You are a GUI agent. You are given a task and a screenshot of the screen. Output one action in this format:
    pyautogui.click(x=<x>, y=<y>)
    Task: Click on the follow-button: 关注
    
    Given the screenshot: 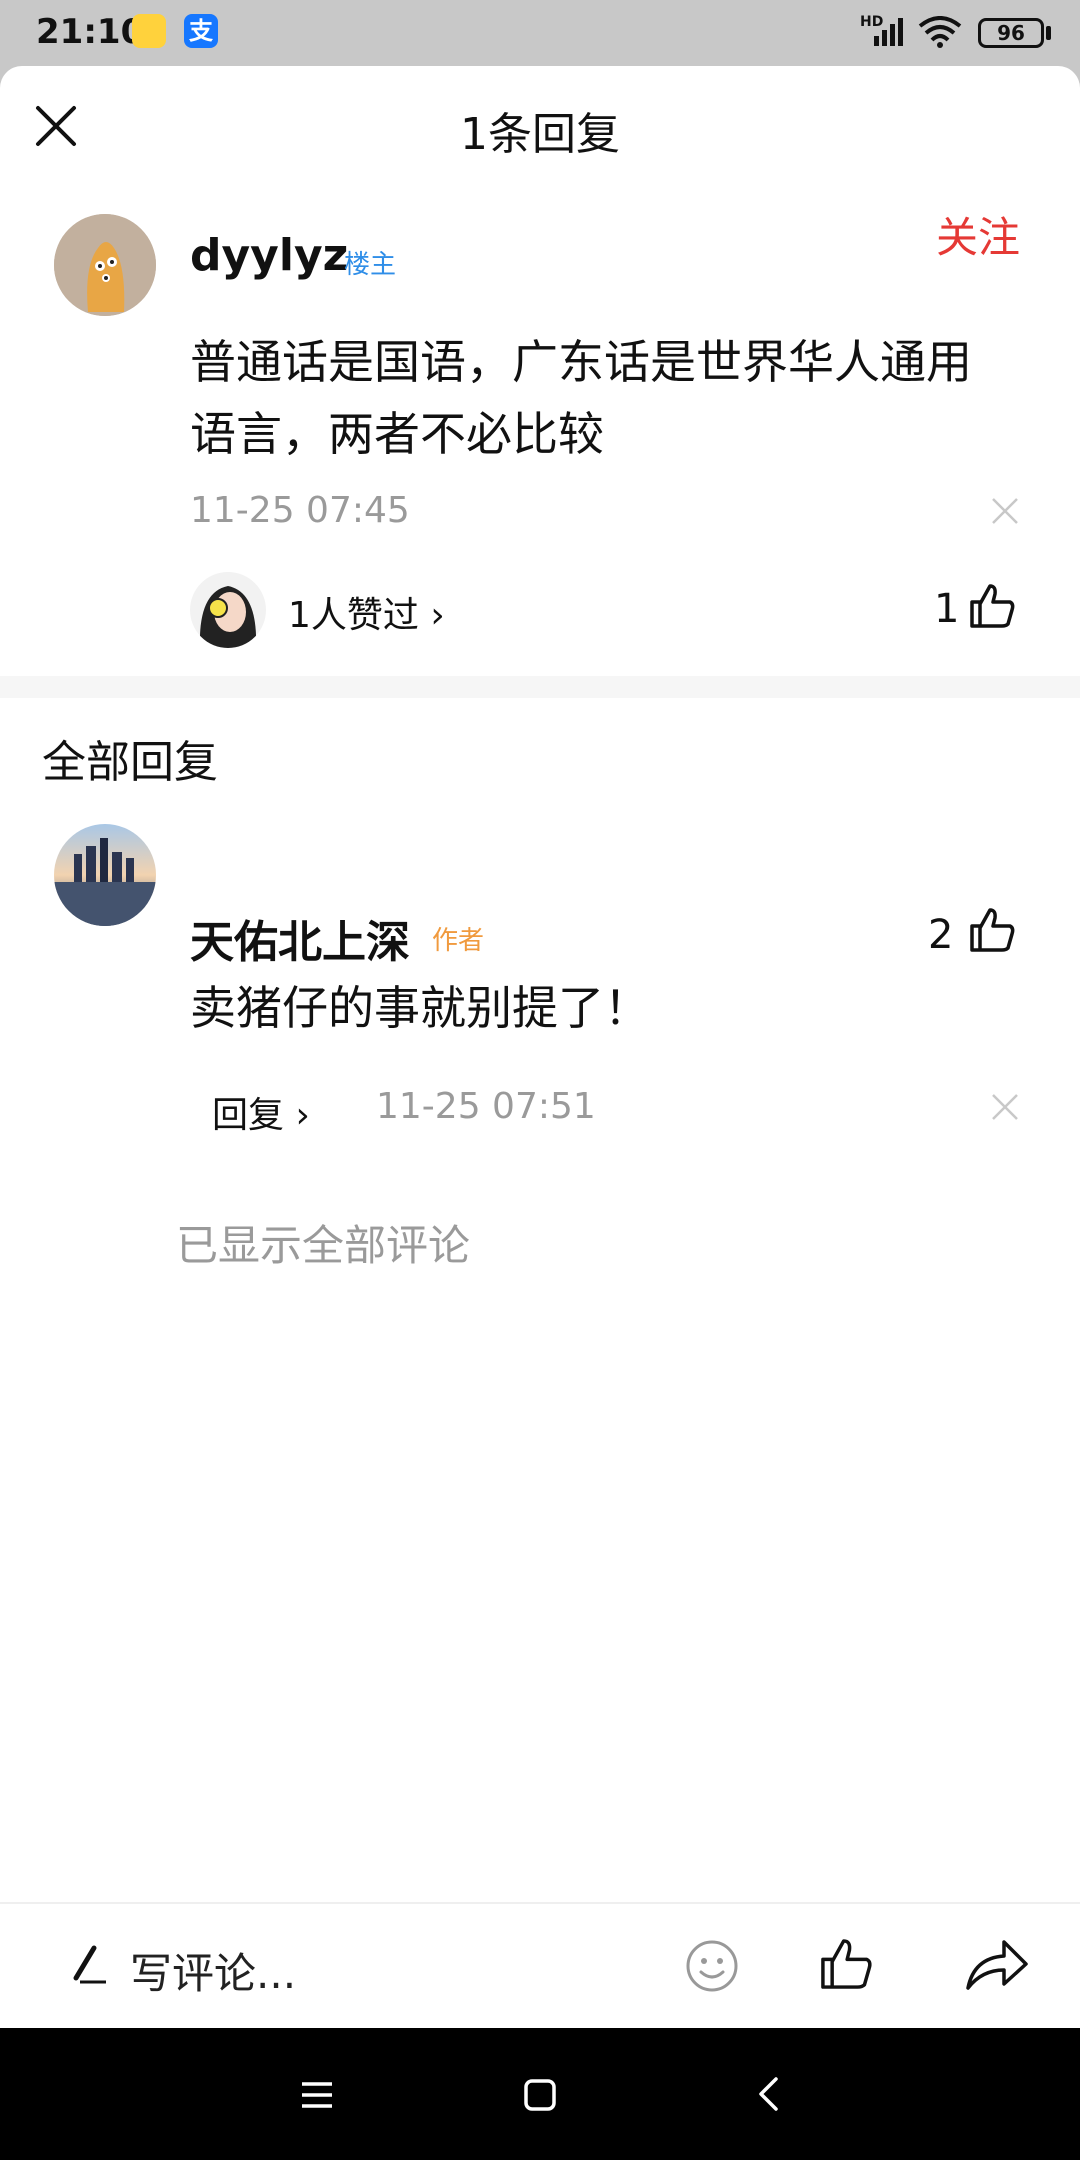 What is the action you would take?
    pyautogui.click(x=978, y=234)
    